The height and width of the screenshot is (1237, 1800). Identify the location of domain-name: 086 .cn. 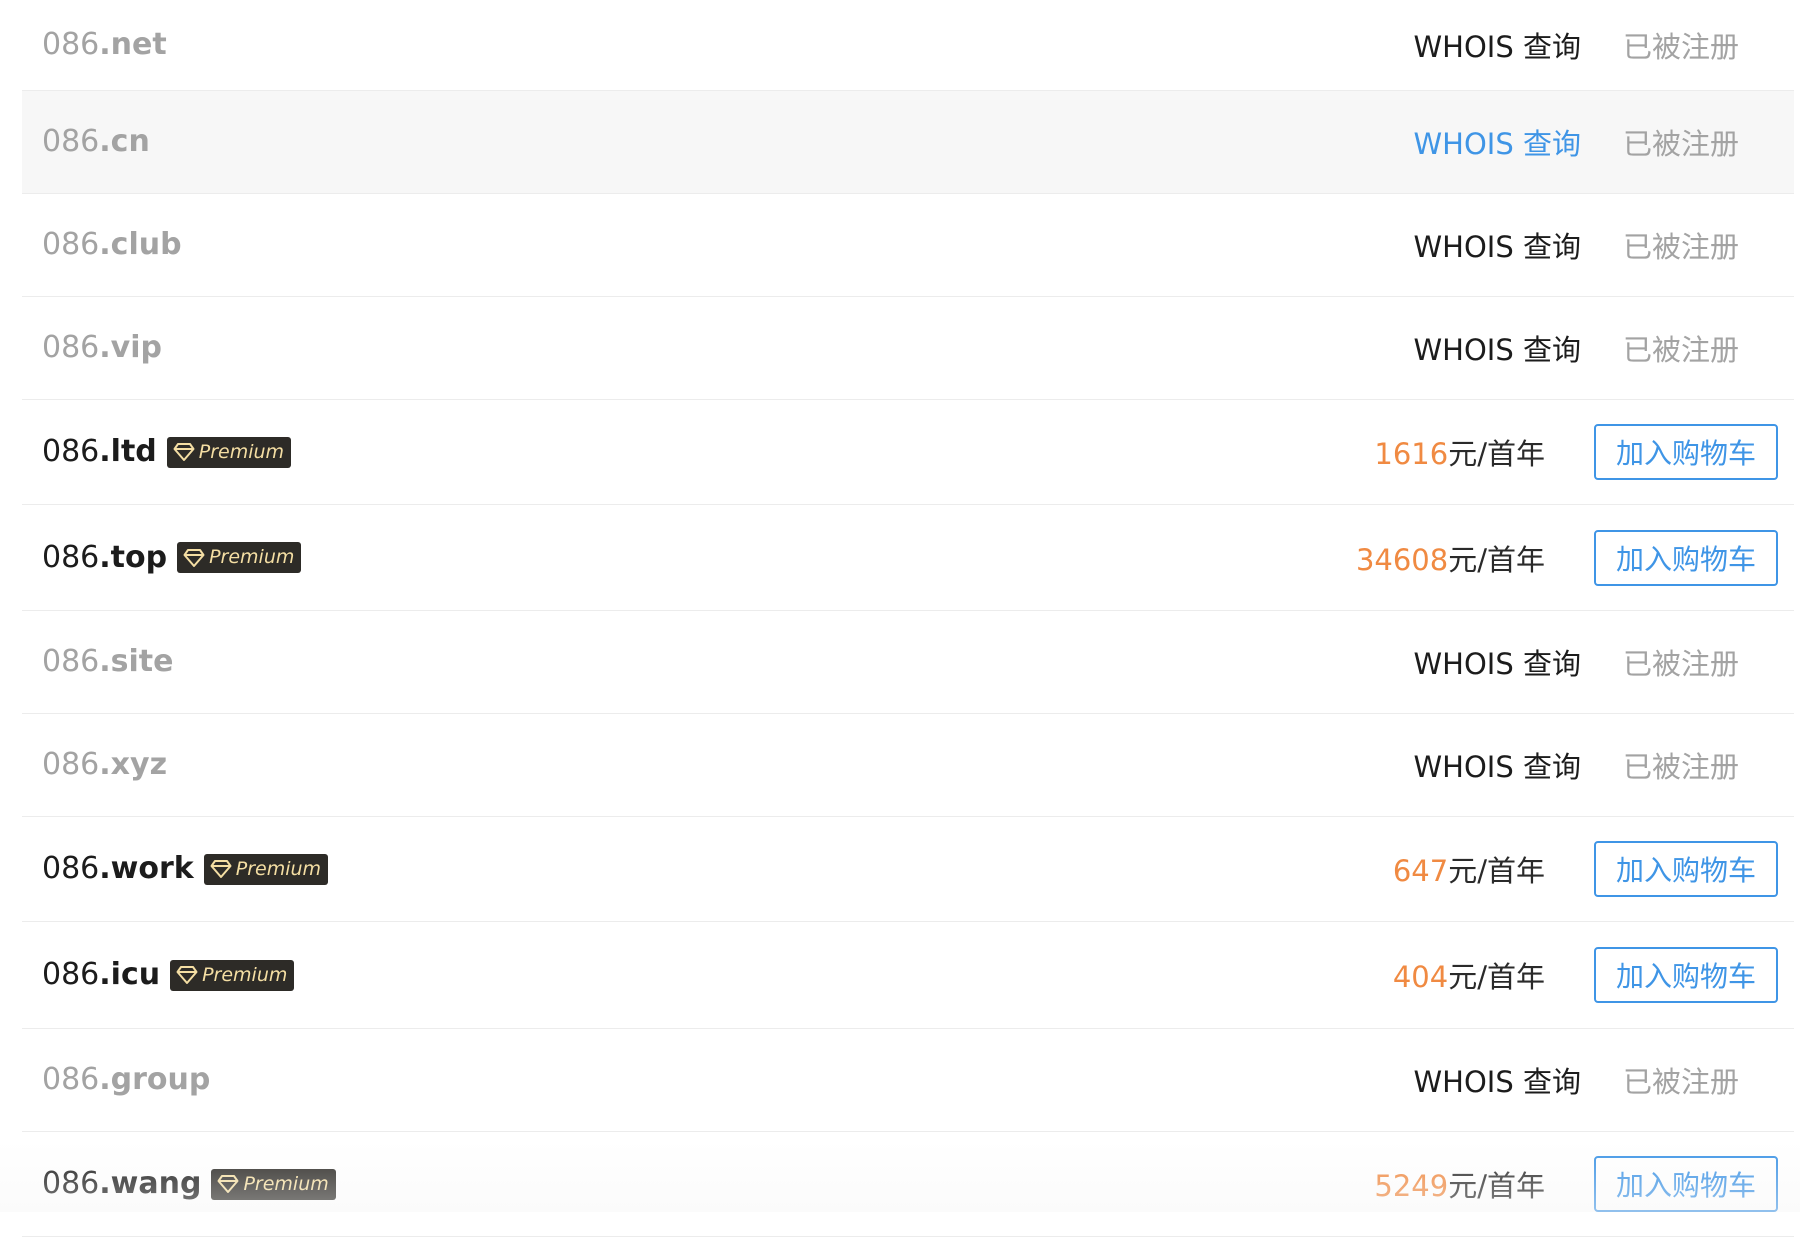
(96, 142).